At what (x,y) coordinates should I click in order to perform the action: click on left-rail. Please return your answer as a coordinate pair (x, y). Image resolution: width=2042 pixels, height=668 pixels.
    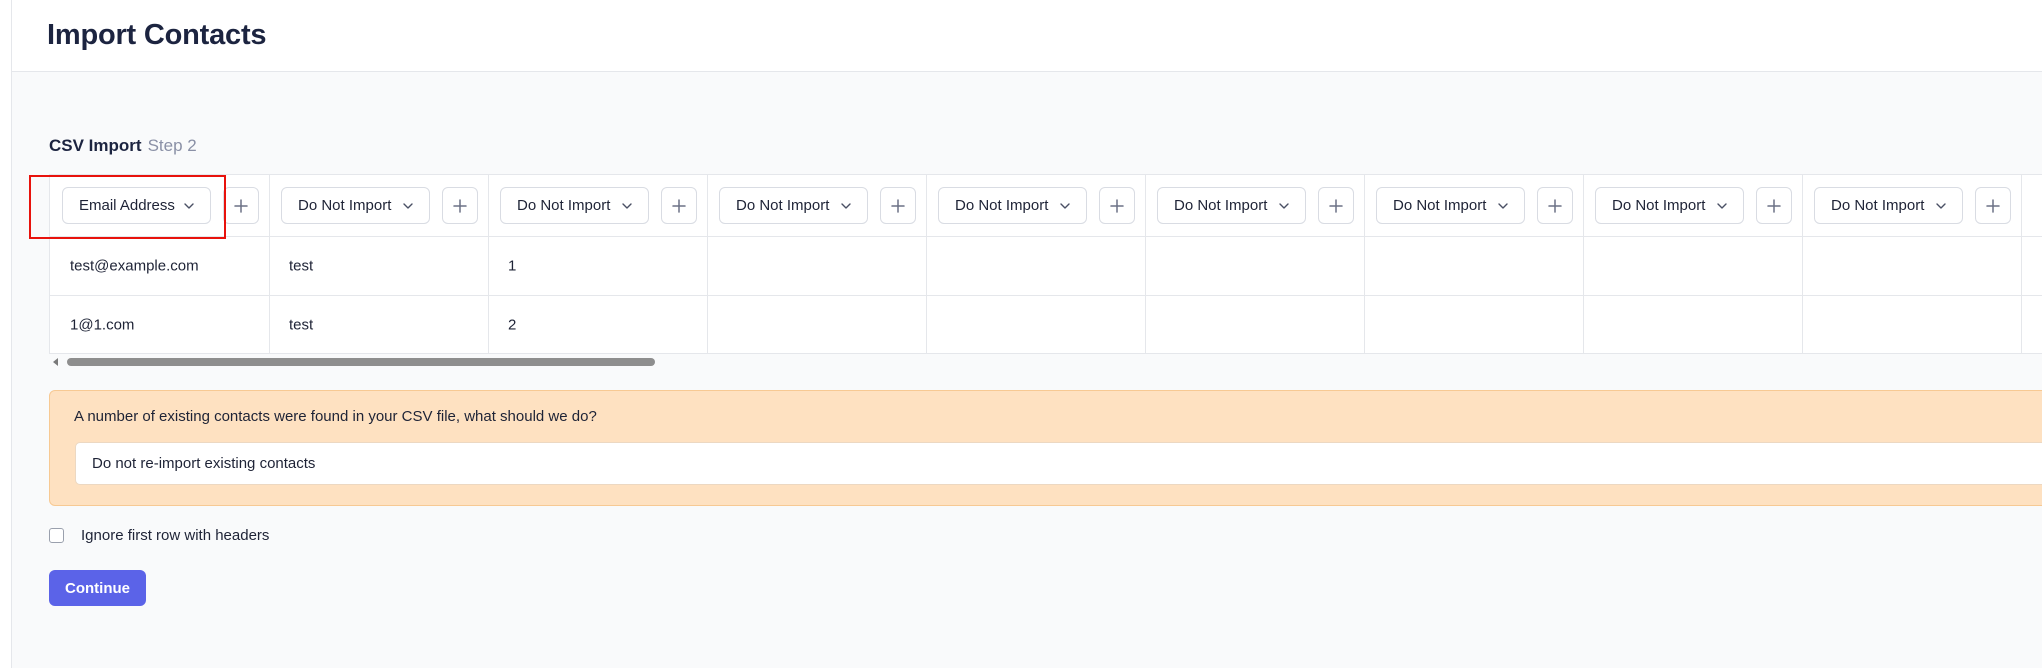
    Looking at the image, I should click on (6, 334).